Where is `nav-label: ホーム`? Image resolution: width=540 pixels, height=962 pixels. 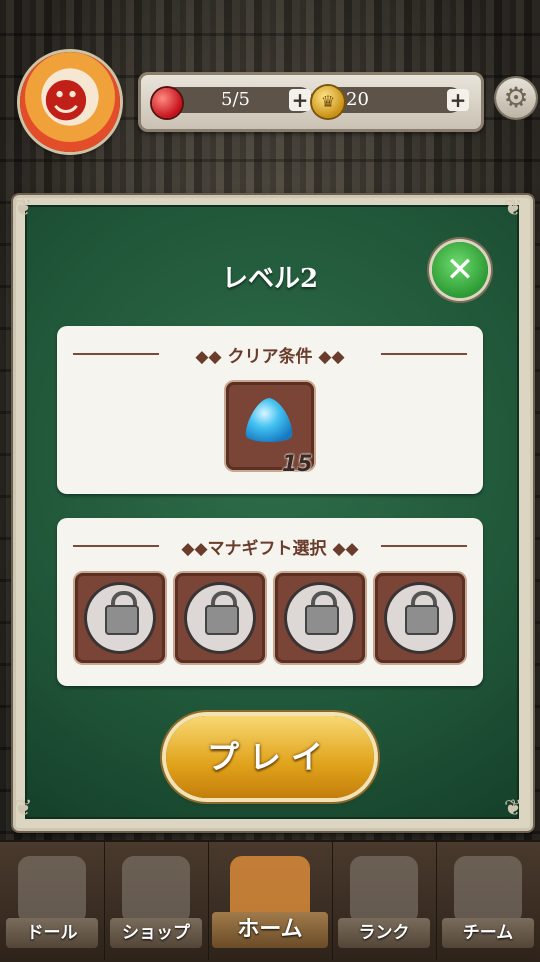 nav-label: ホーム is located at coordinates (270, 930).